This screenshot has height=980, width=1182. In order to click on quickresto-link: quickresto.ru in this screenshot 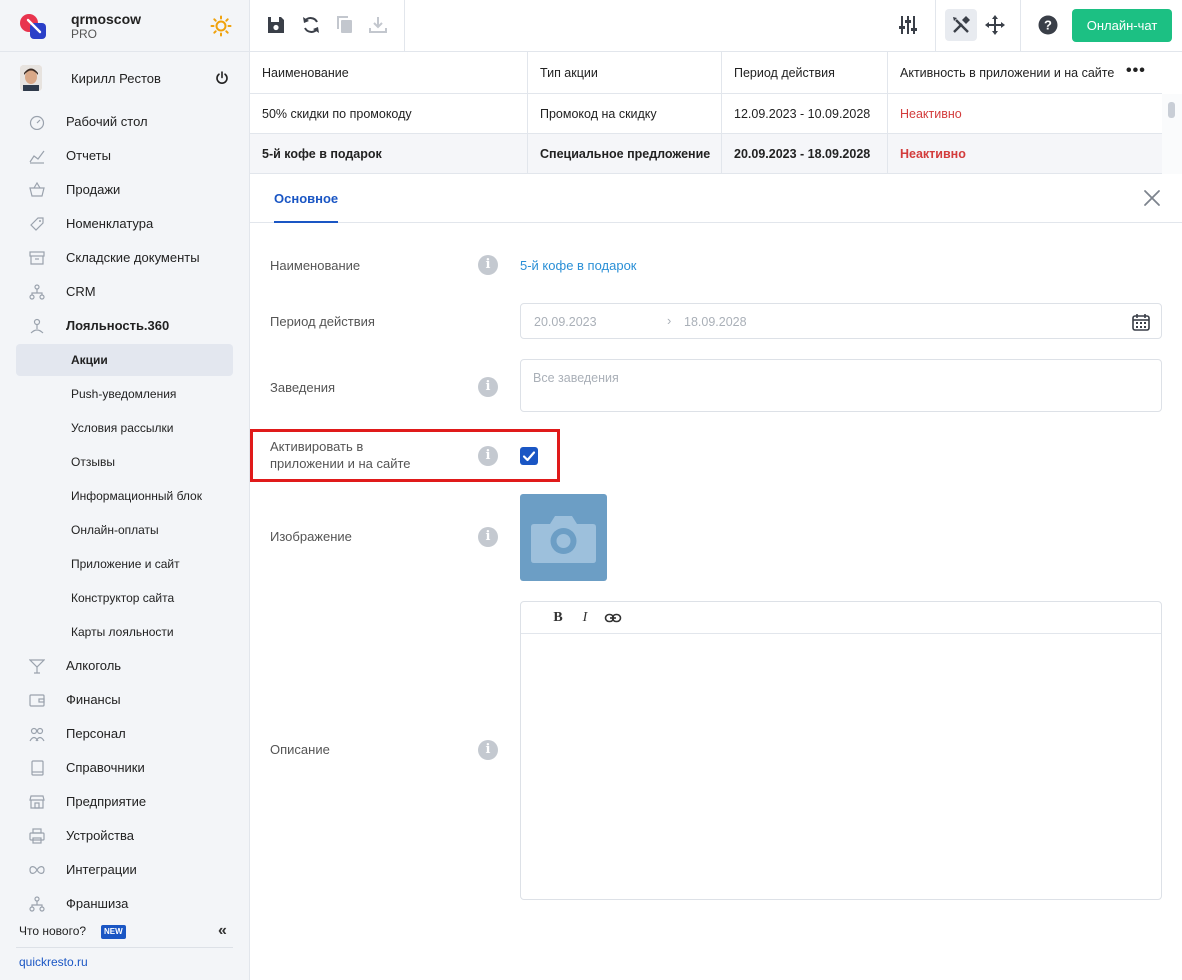, I will do `click(53, 962)`.